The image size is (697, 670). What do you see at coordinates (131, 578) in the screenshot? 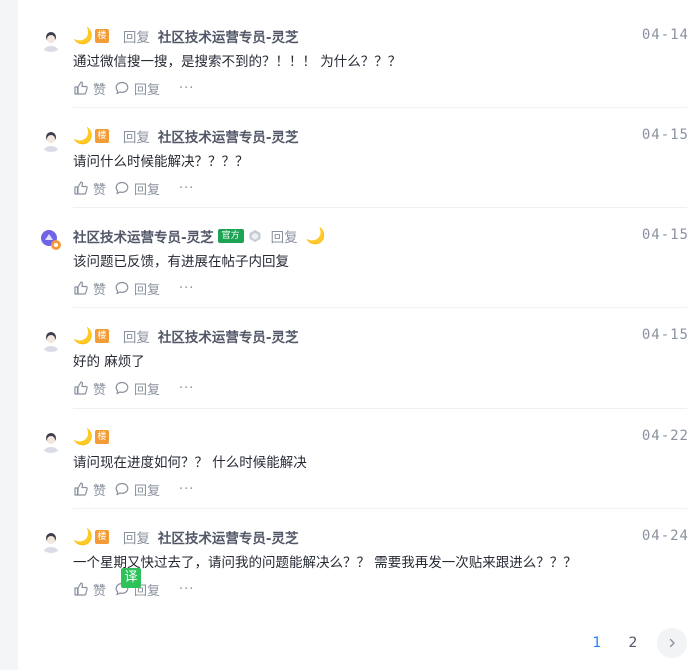
I see `translate-button: 译` at bounding box center [131, 578].